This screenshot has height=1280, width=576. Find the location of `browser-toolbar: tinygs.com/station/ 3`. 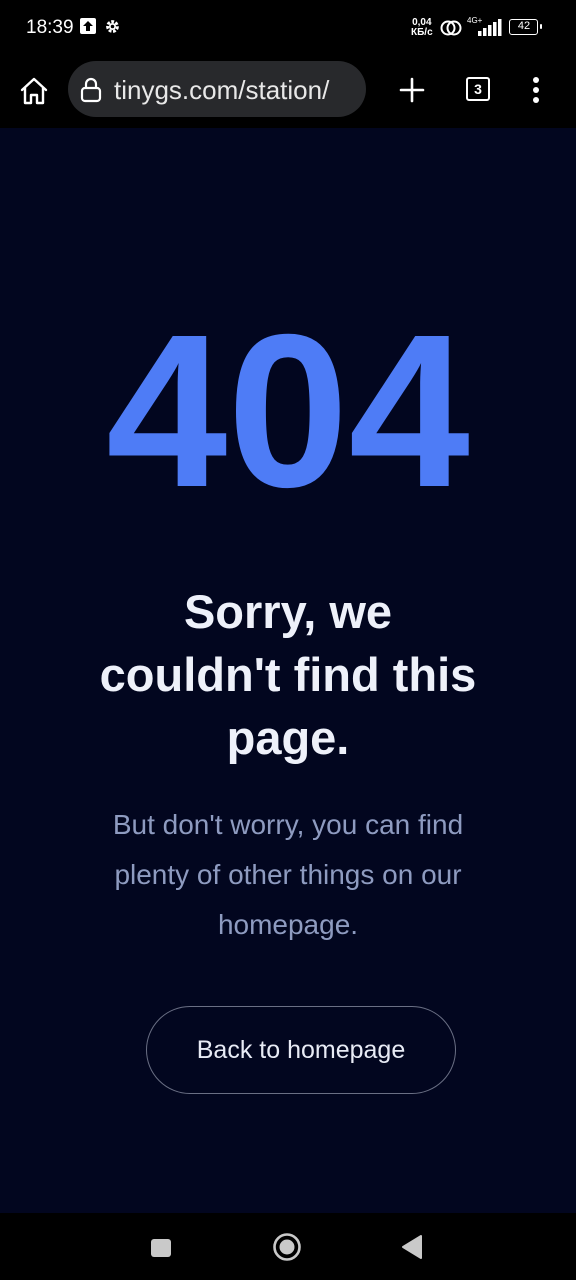

browser-toolbar: tinygs.com/station/ 3 is located at coordinates (288, 93).